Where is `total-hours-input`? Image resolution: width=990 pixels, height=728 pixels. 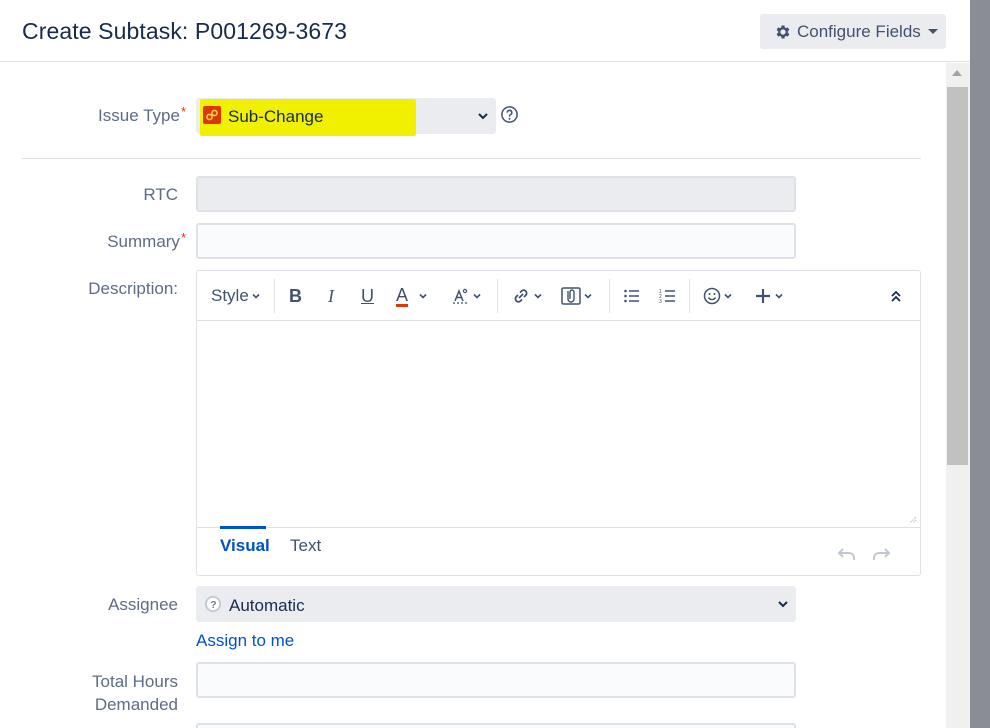 total-hours-input is located at coordinates (496, 680).